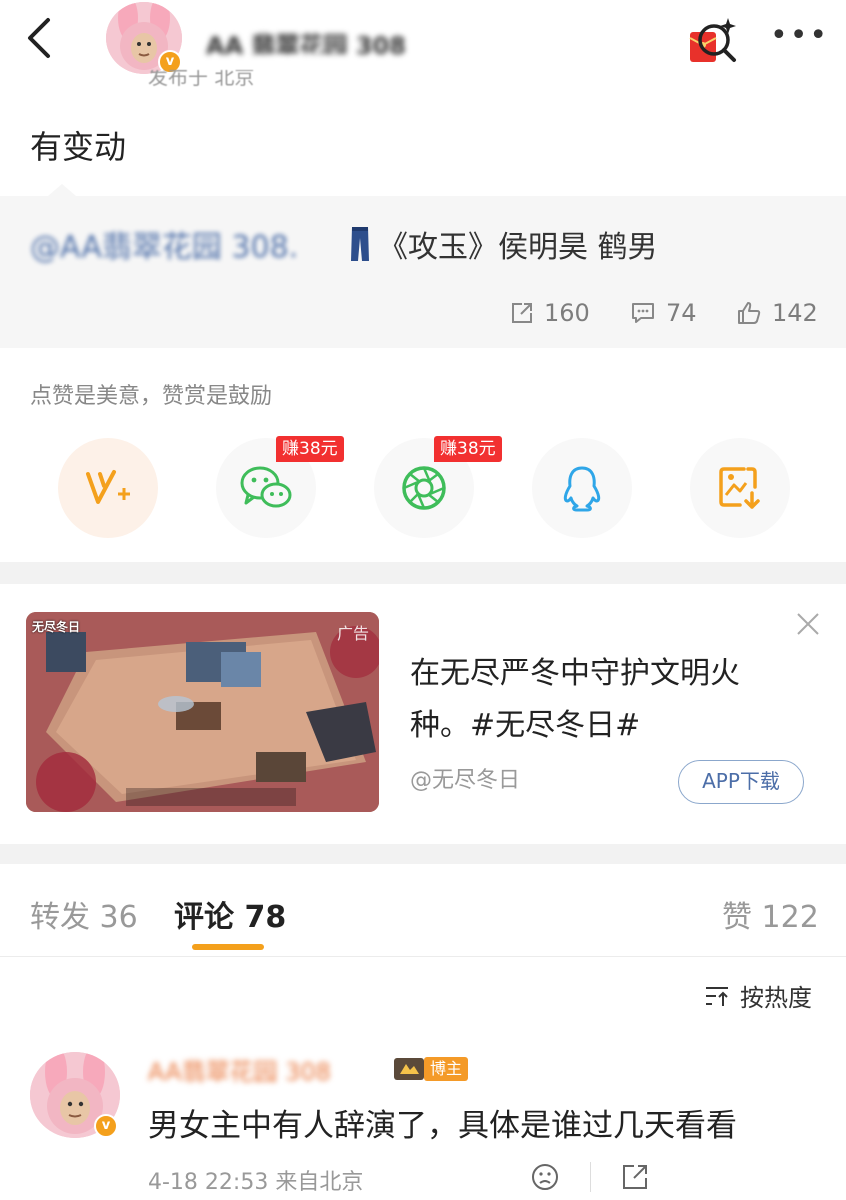 Image resolution: width=846 pixels, height=1200 pixels. I want to click on thumbs-up-icon, so click(749, 313).